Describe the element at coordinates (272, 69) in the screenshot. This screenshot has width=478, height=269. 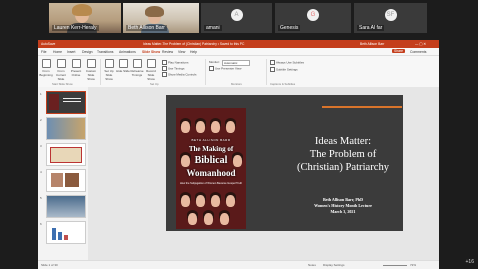
I see `subtitle-icon` at that location.